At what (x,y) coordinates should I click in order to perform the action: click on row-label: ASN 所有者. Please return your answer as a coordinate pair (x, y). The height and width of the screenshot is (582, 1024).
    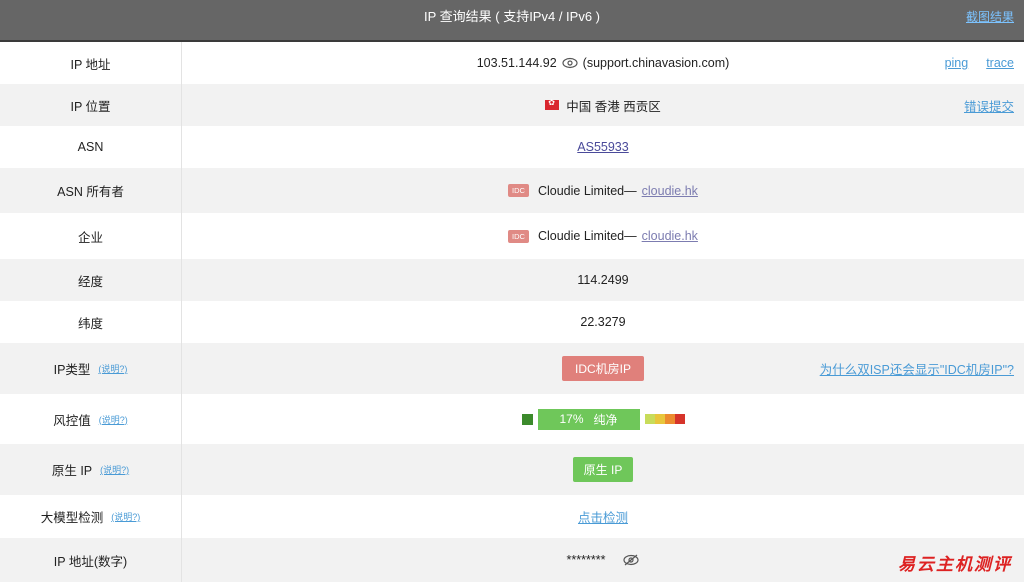
    Looking at the image, I should click on (91, 190).